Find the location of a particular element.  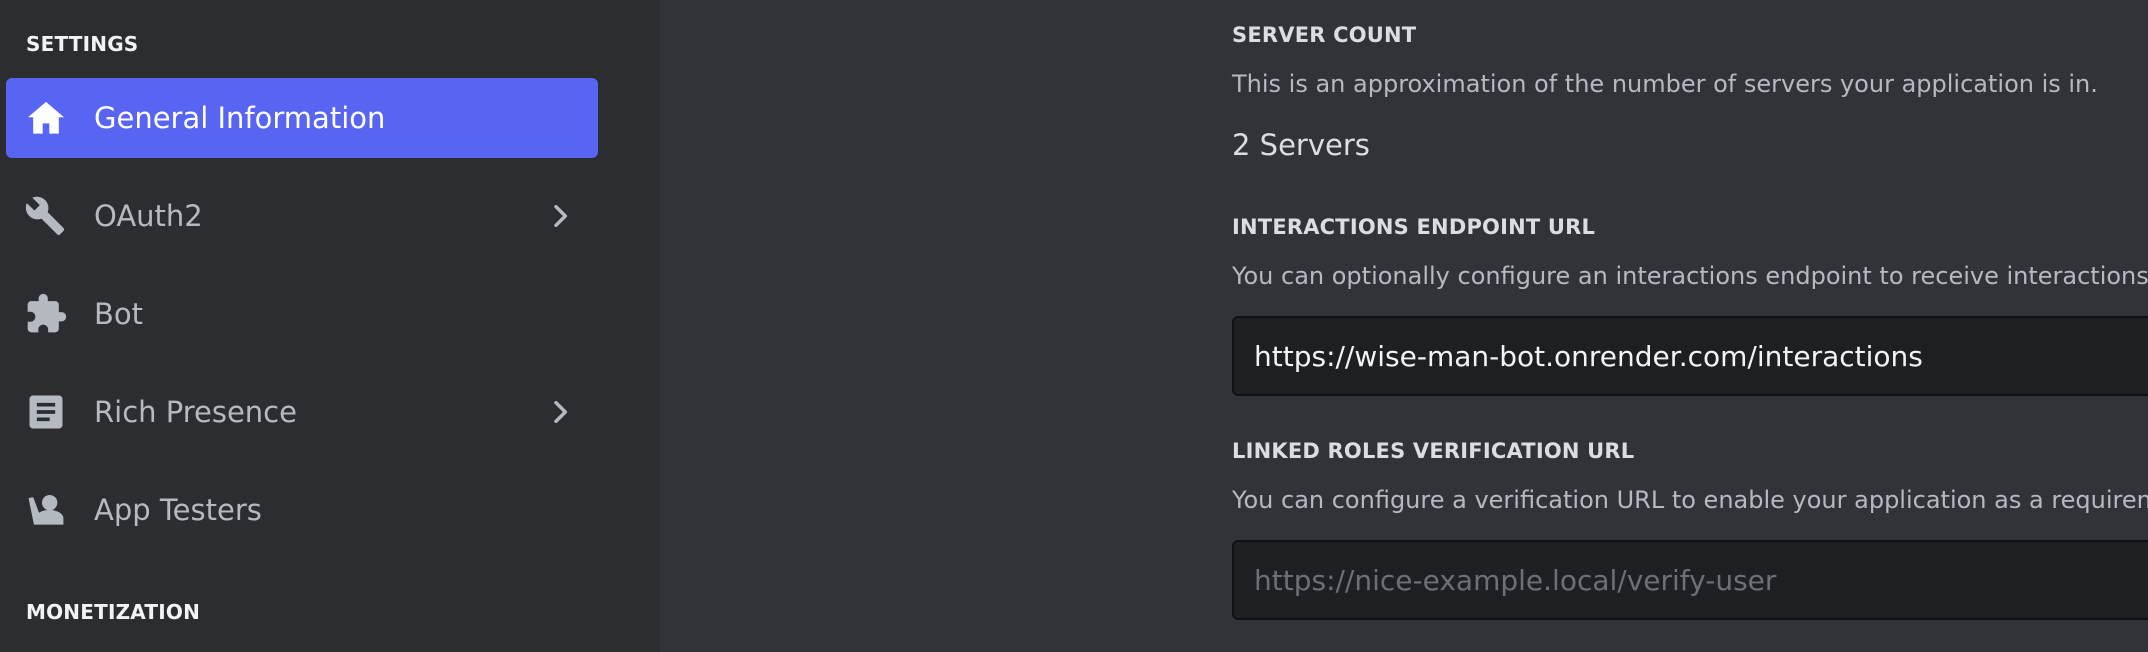

wrench-icon is located at coordinates (46, 216).